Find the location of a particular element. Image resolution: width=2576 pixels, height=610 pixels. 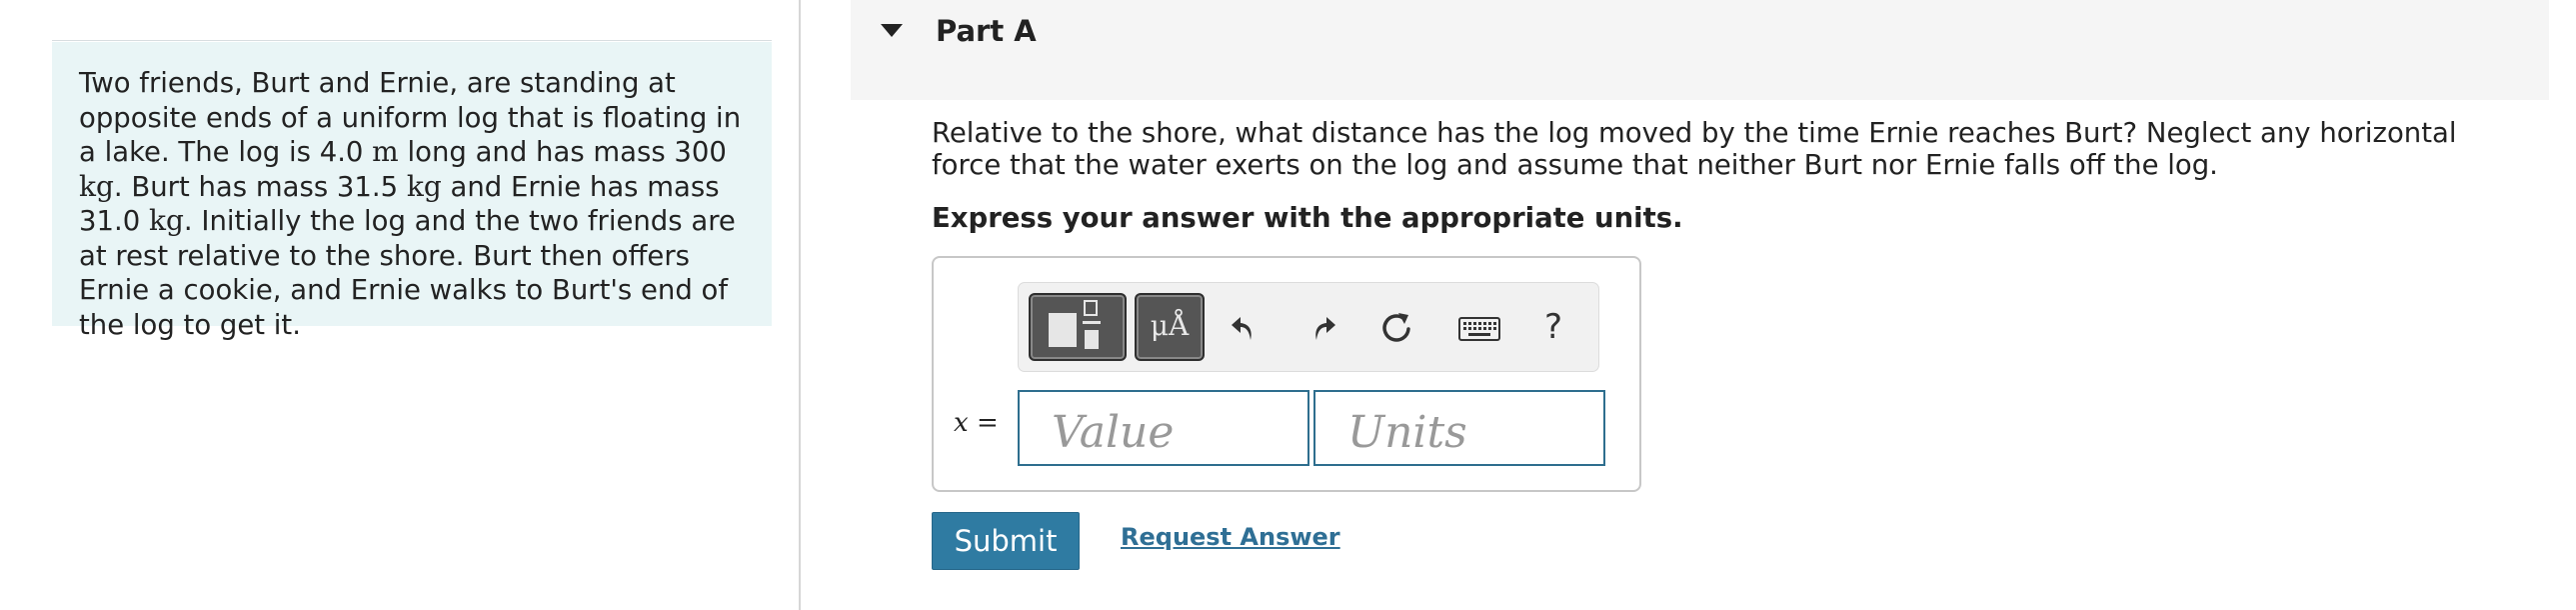

templates-icon is located at coordinates (1075, 324).